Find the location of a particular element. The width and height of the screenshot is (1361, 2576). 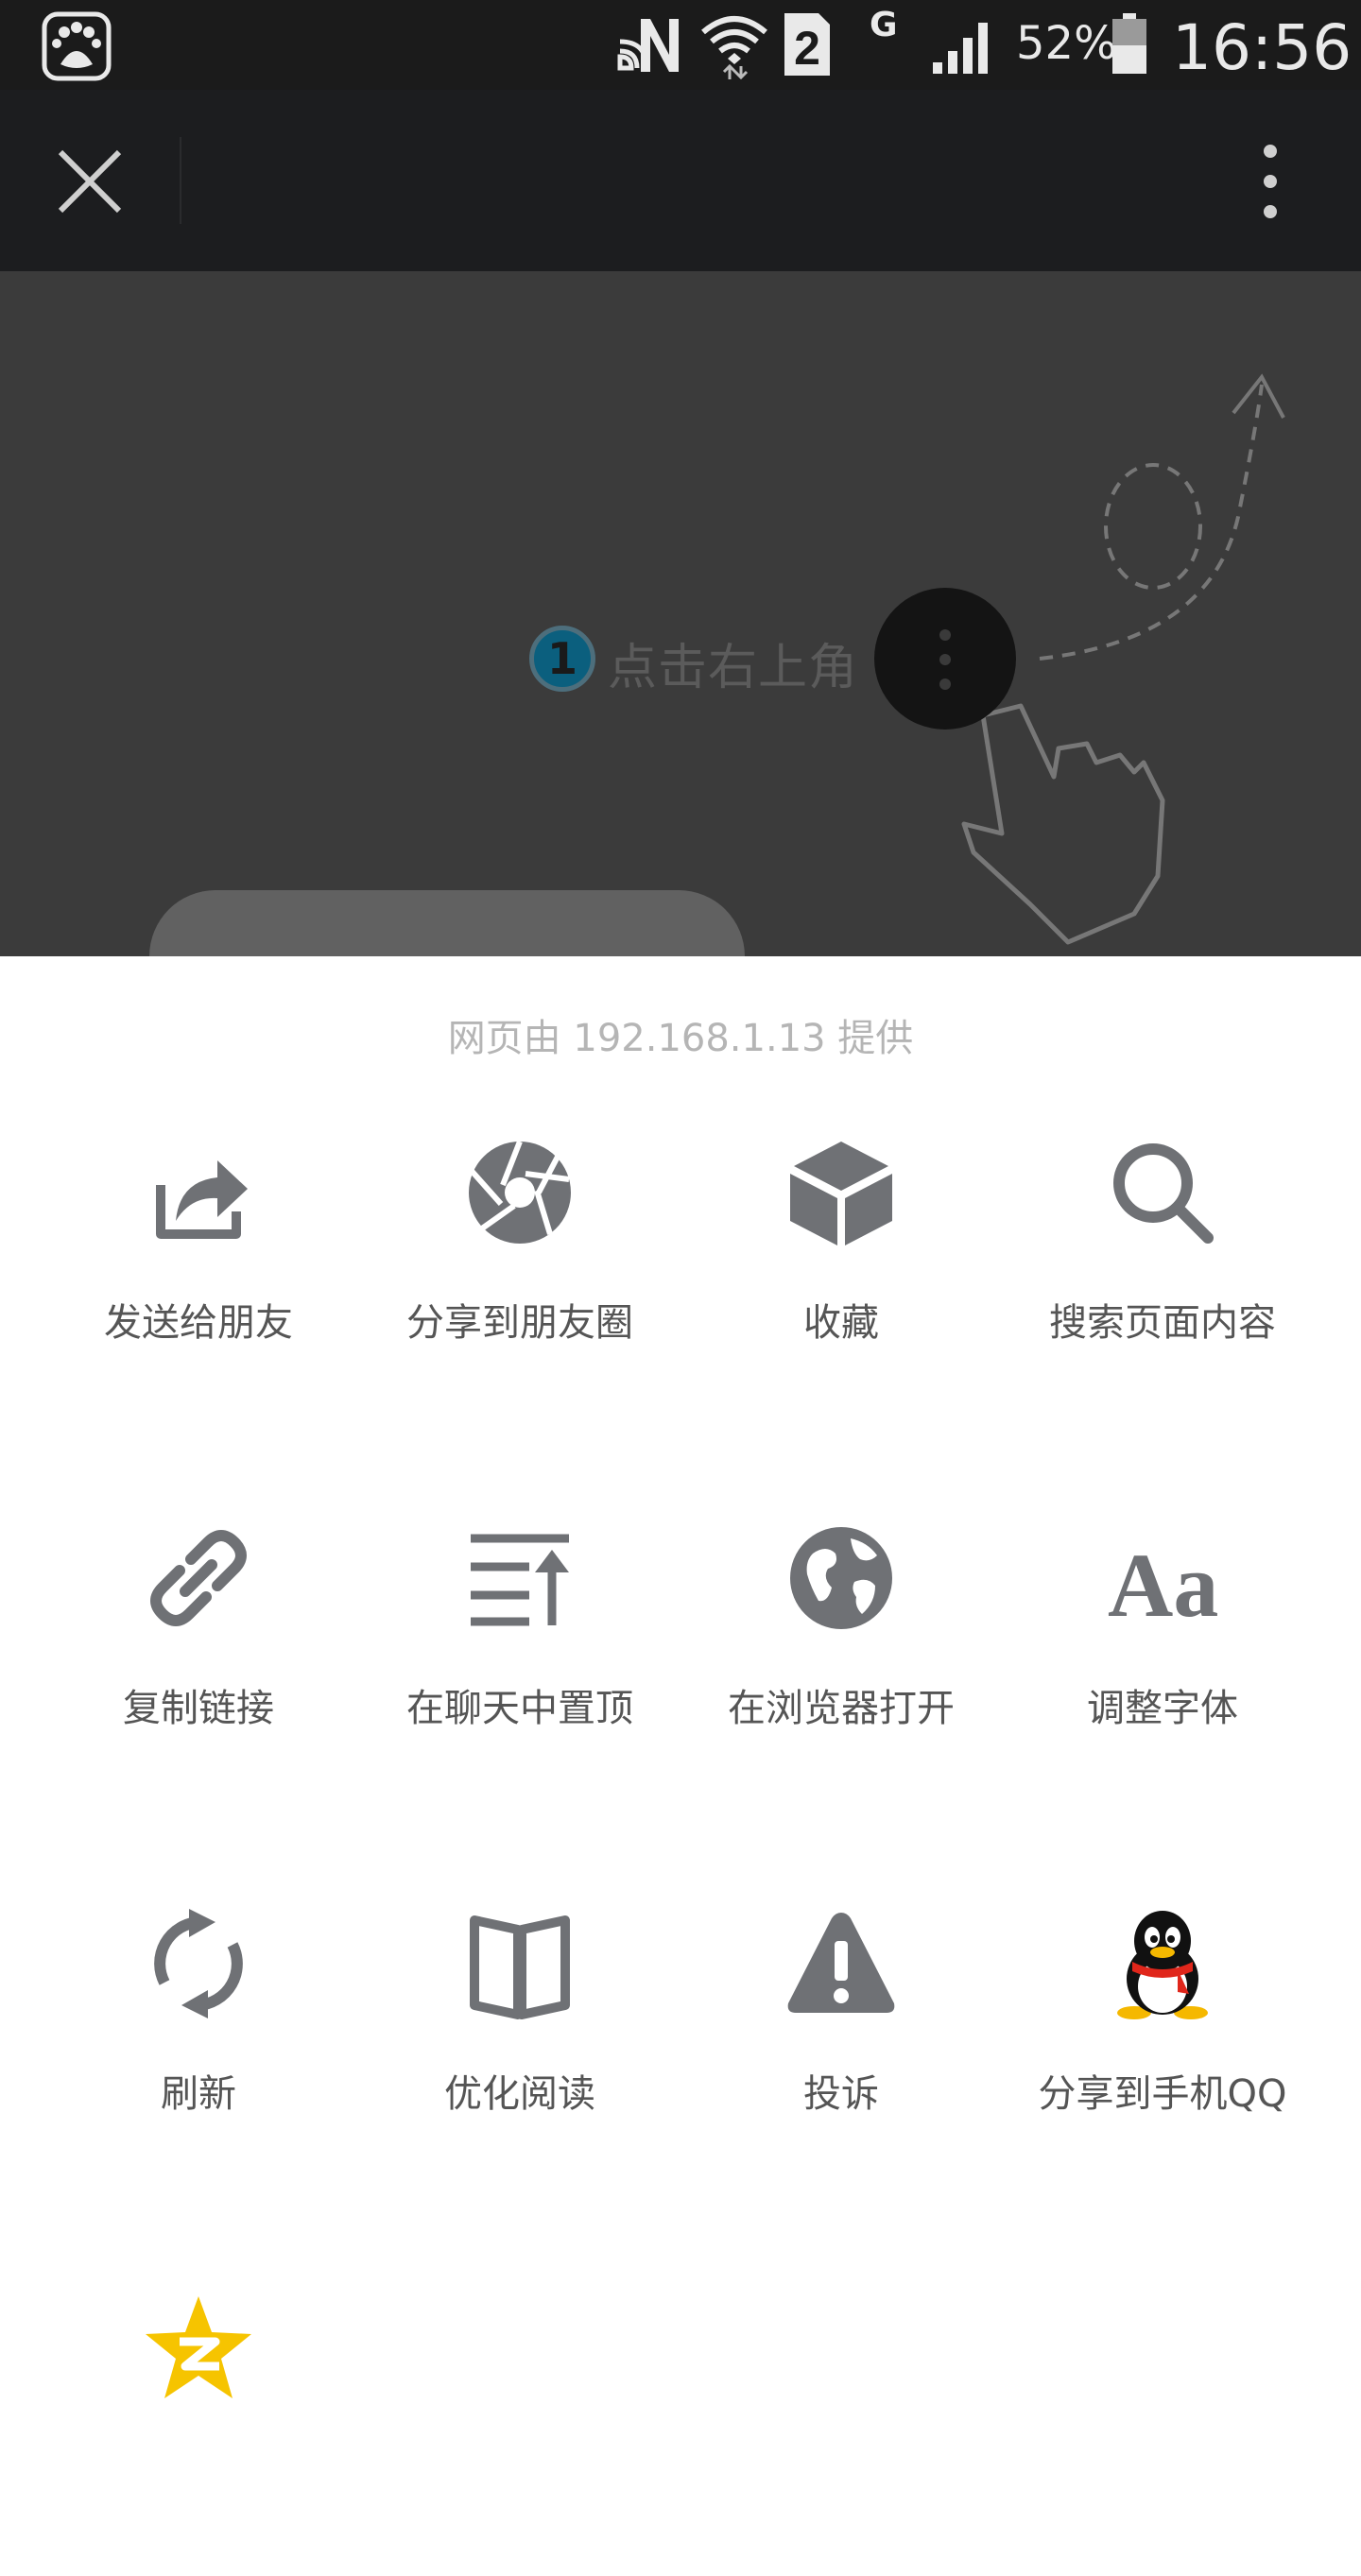

refresh-icon is located at coordinates (198, 1963).